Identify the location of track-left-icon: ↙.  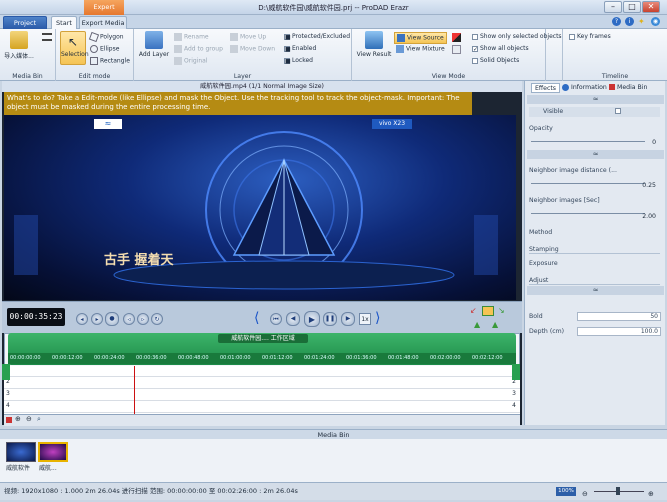
(473, 310).